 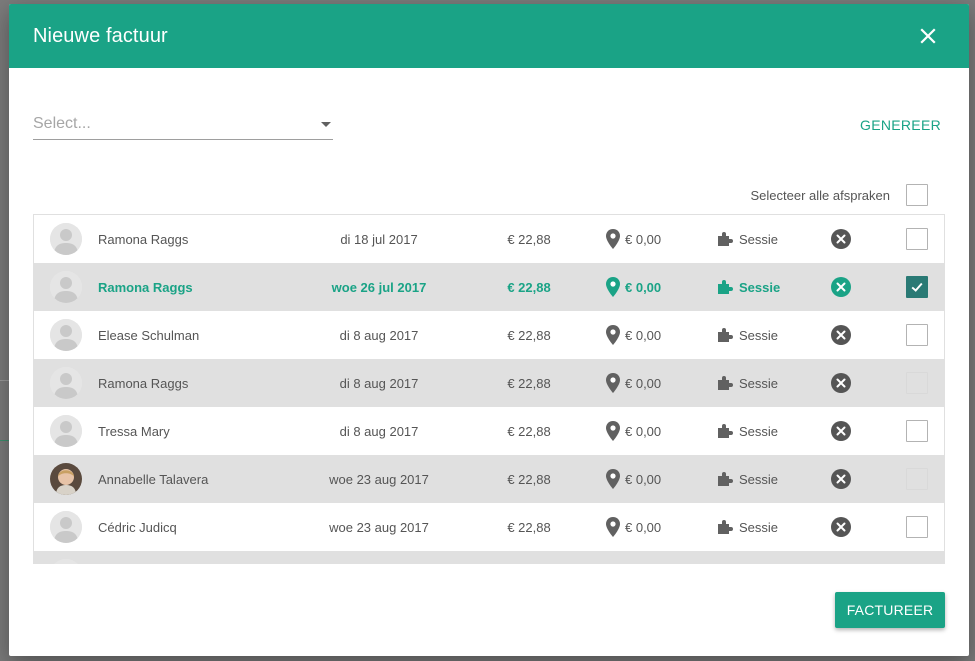 What do you see at coordinates (890, 610) in the screenshot?
I see `invoice-submit-button: FACTUREER` at bounding box center [890, 610].